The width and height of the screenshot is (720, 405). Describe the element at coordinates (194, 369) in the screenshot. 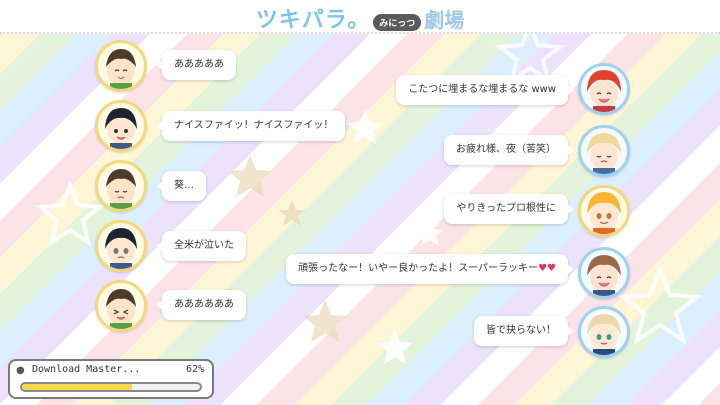

I see `download-percent: 62%` at that location.